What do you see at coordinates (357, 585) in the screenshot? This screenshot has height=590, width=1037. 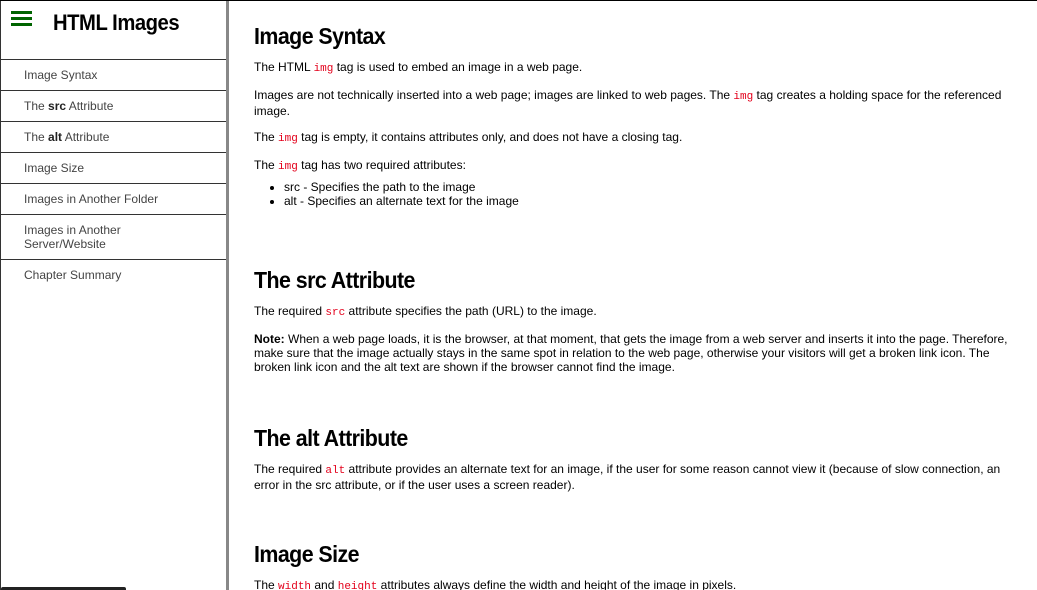 I see `code-snippet: height` at bounding box center [357, 585].